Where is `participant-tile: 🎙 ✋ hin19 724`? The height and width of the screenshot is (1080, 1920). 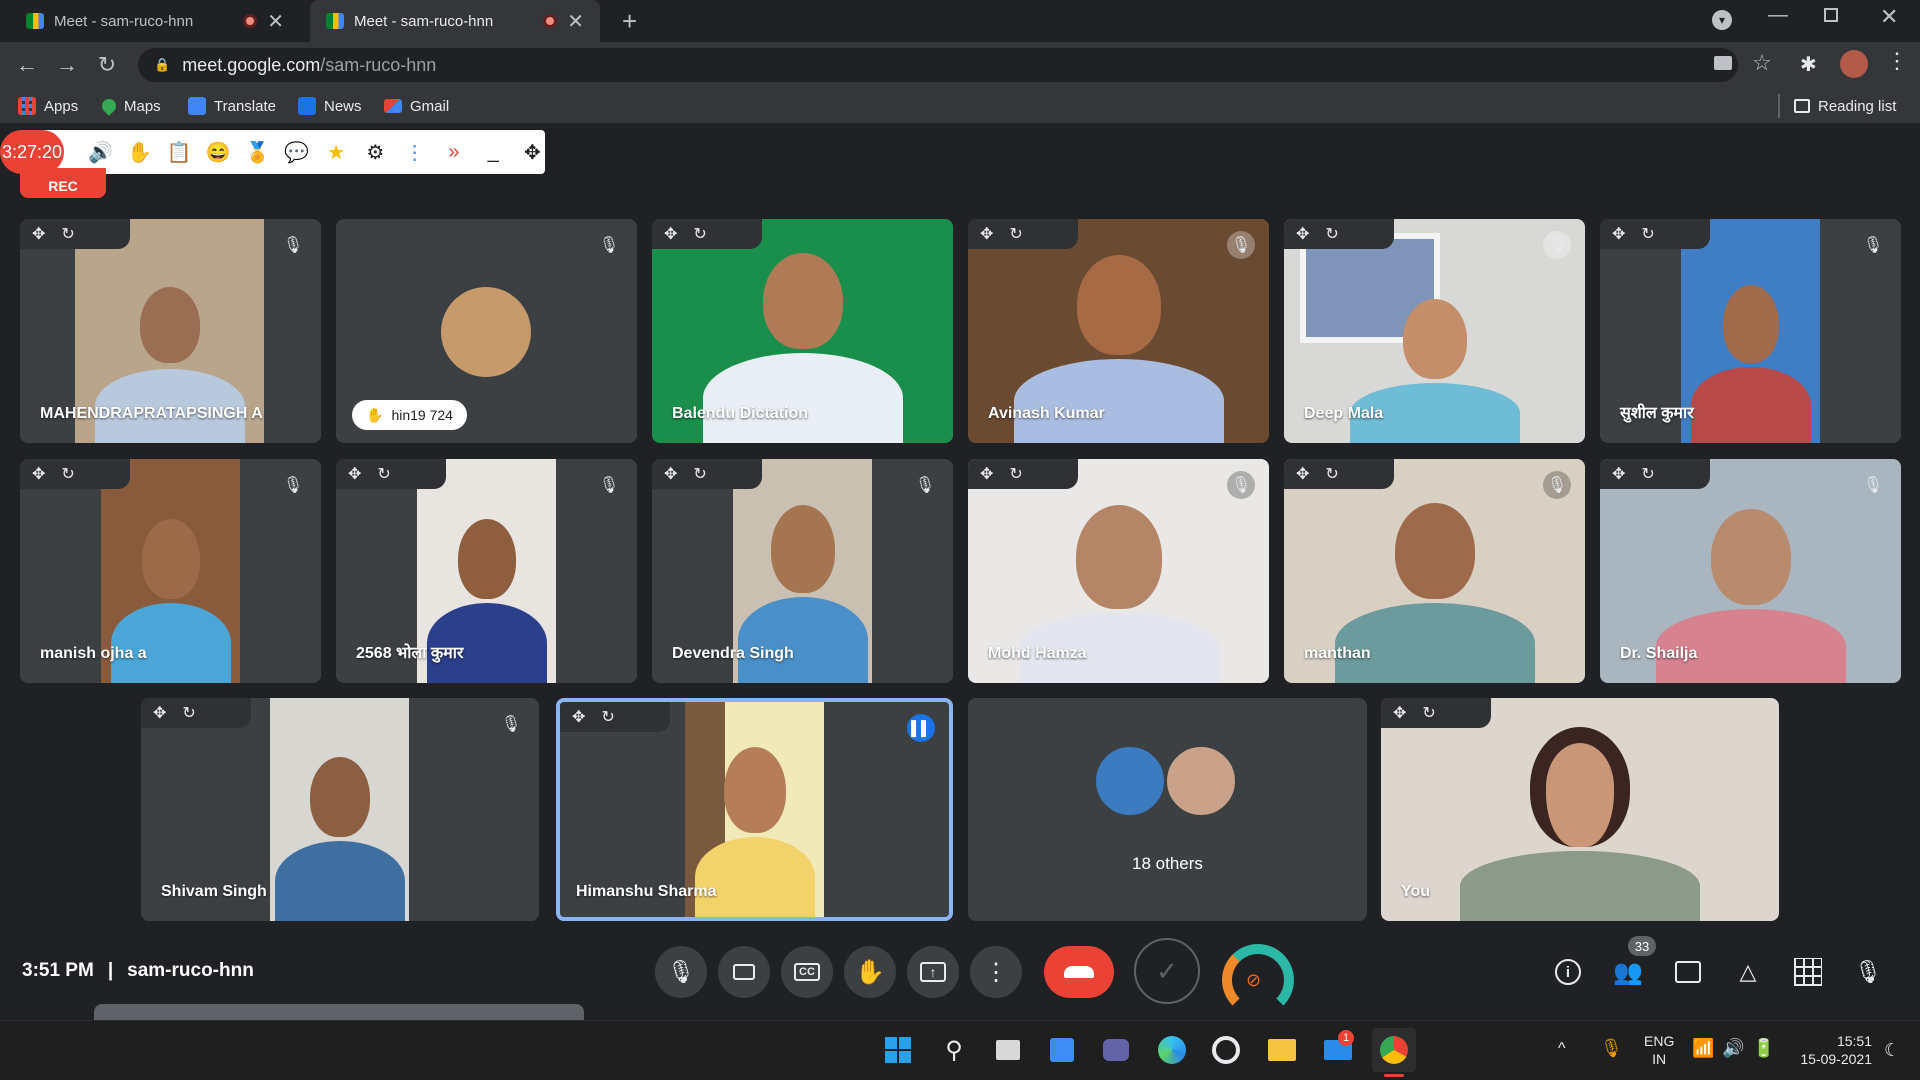
participant-tile: 🎙 ✋ hin19 724 is located at coordinates (486, 331).